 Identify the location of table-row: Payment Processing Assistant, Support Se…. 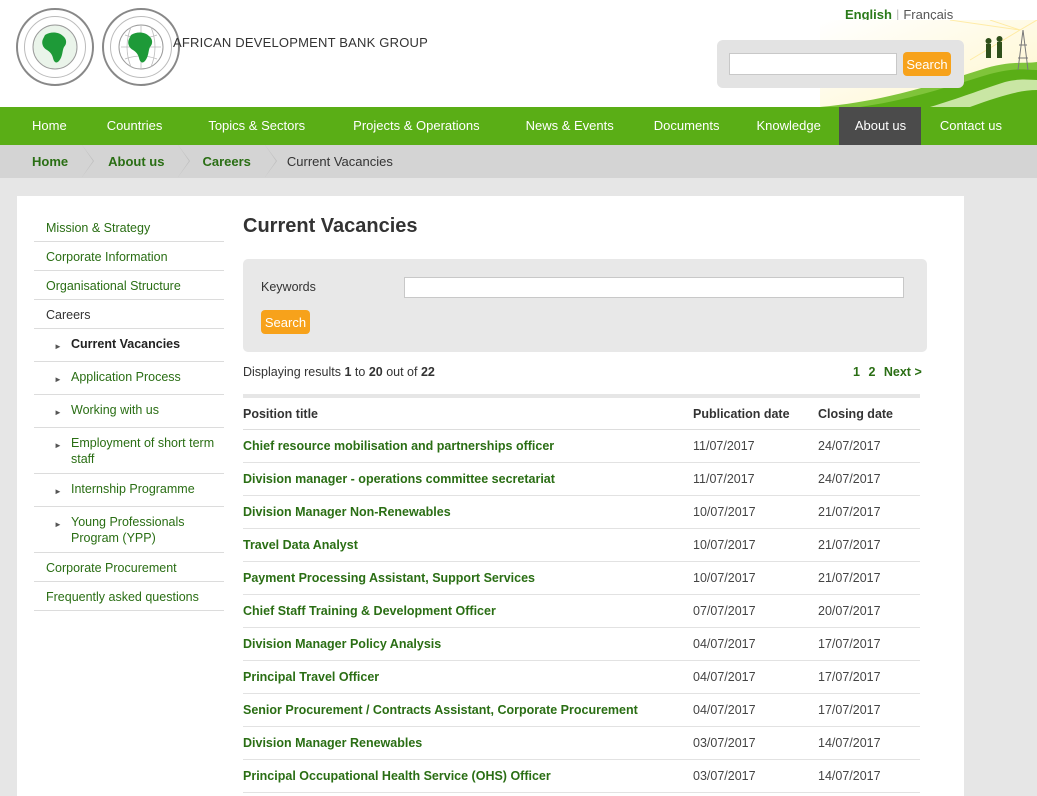
(581, 578).